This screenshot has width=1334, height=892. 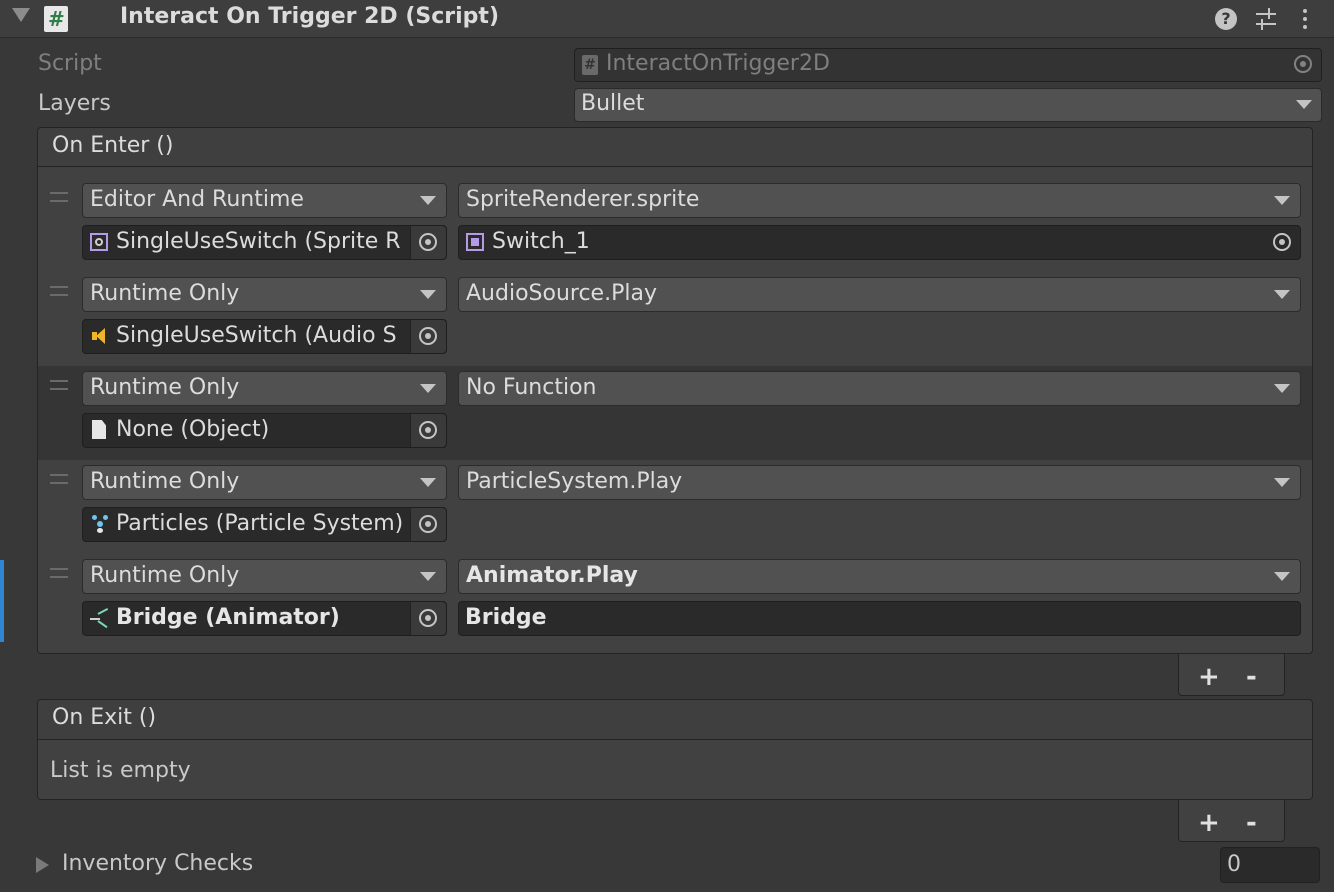 I want to click on on-enter-add-remove, so click(x=1231, y=675).